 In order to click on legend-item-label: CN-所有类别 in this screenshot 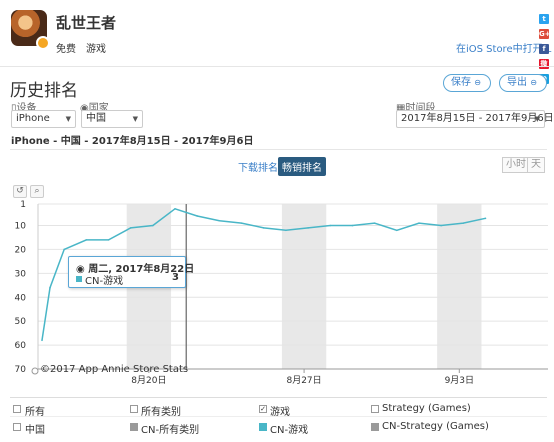, I will do `click(170, 430)`.